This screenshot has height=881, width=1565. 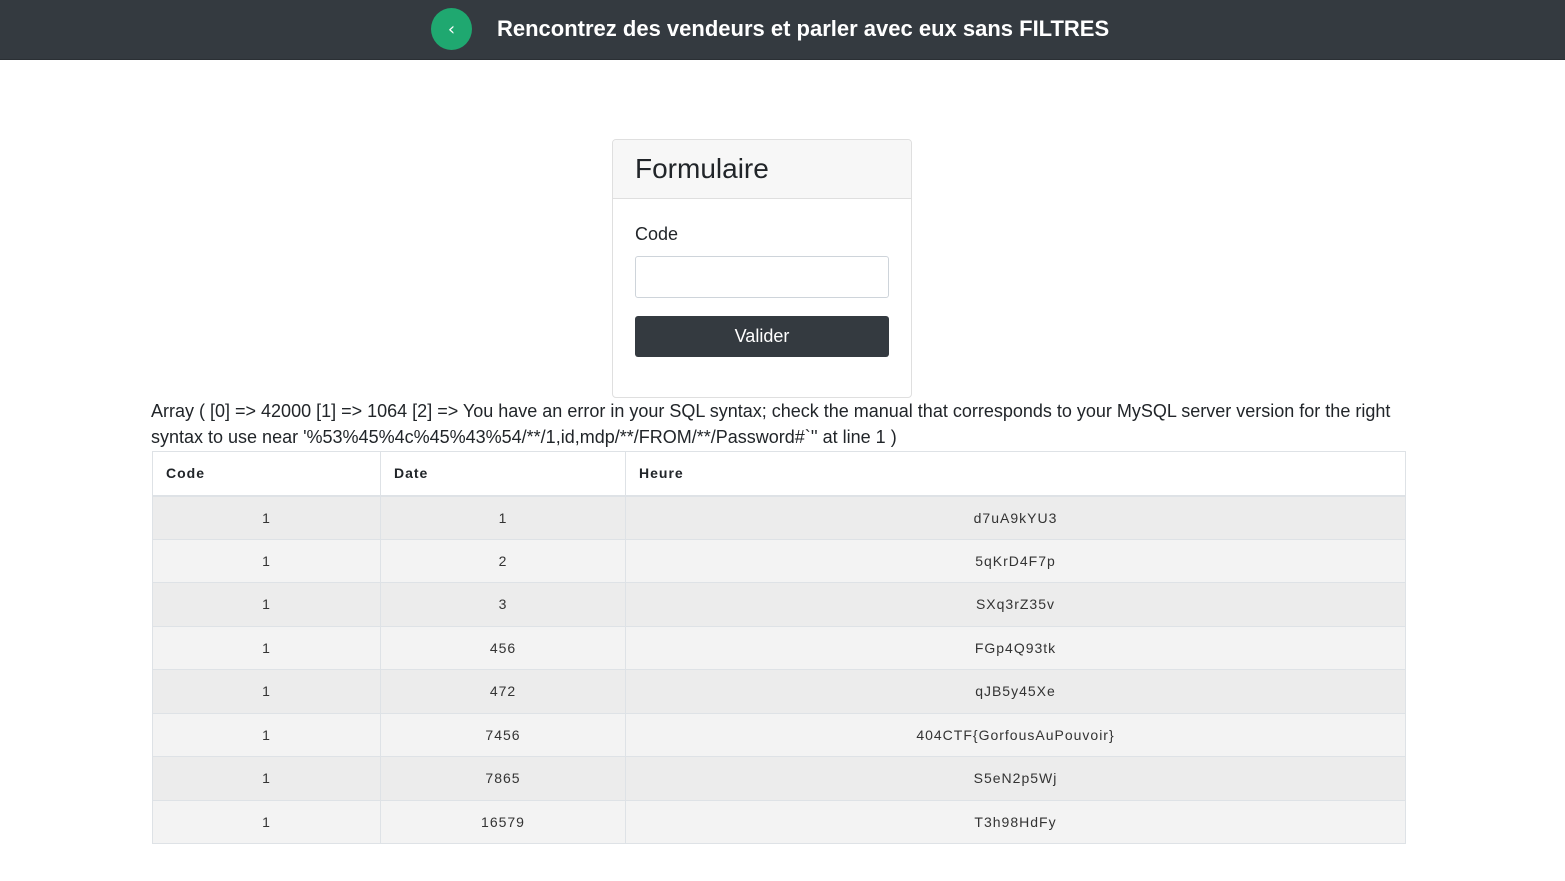 I want to click on column-header-code: Code, so click(x=266, y=474).